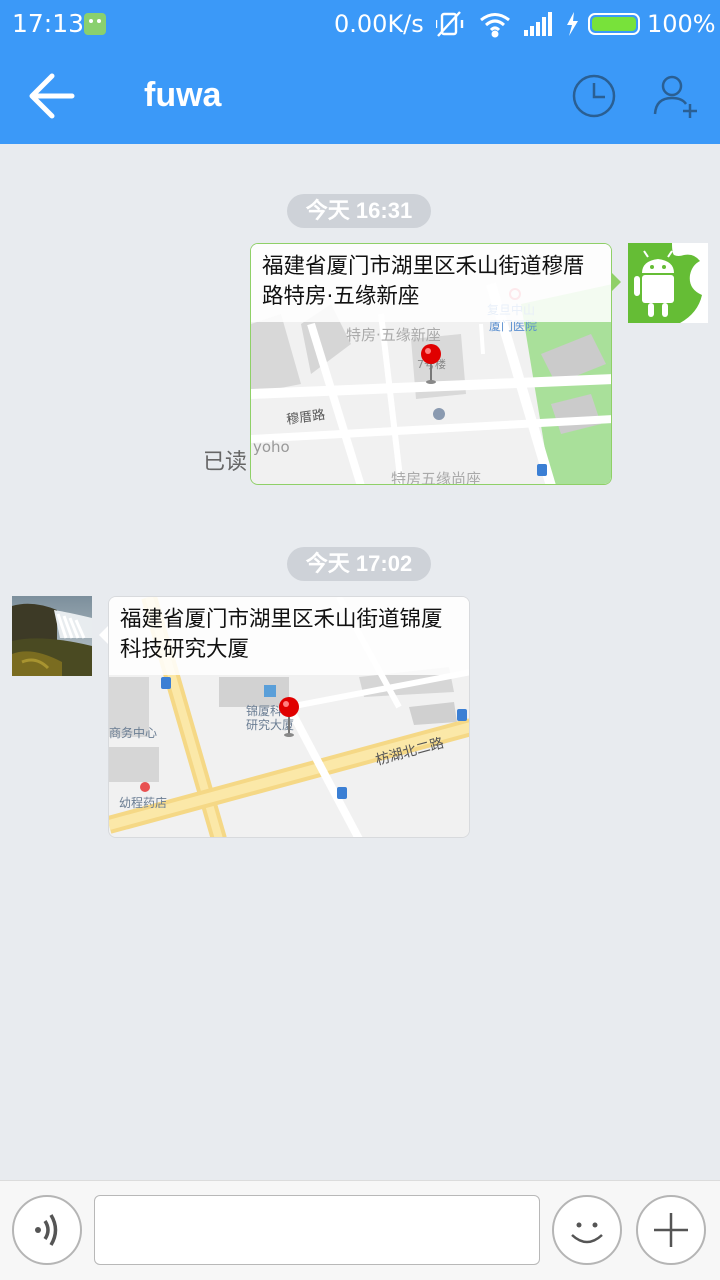  I want to click on android-apple-logo-icon, so click(668, 283).